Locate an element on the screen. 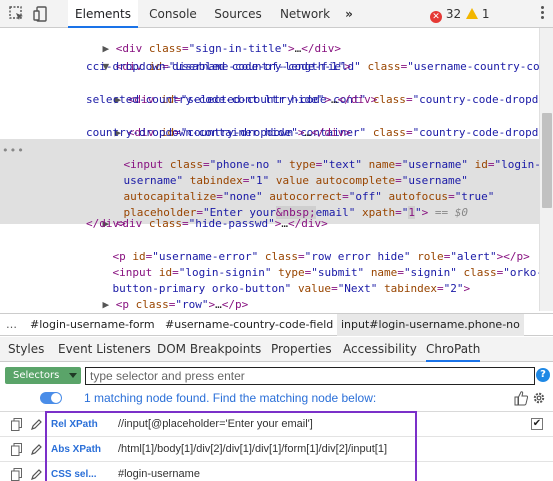  result-label: Rel XPath is located at coordinates (74, 424).